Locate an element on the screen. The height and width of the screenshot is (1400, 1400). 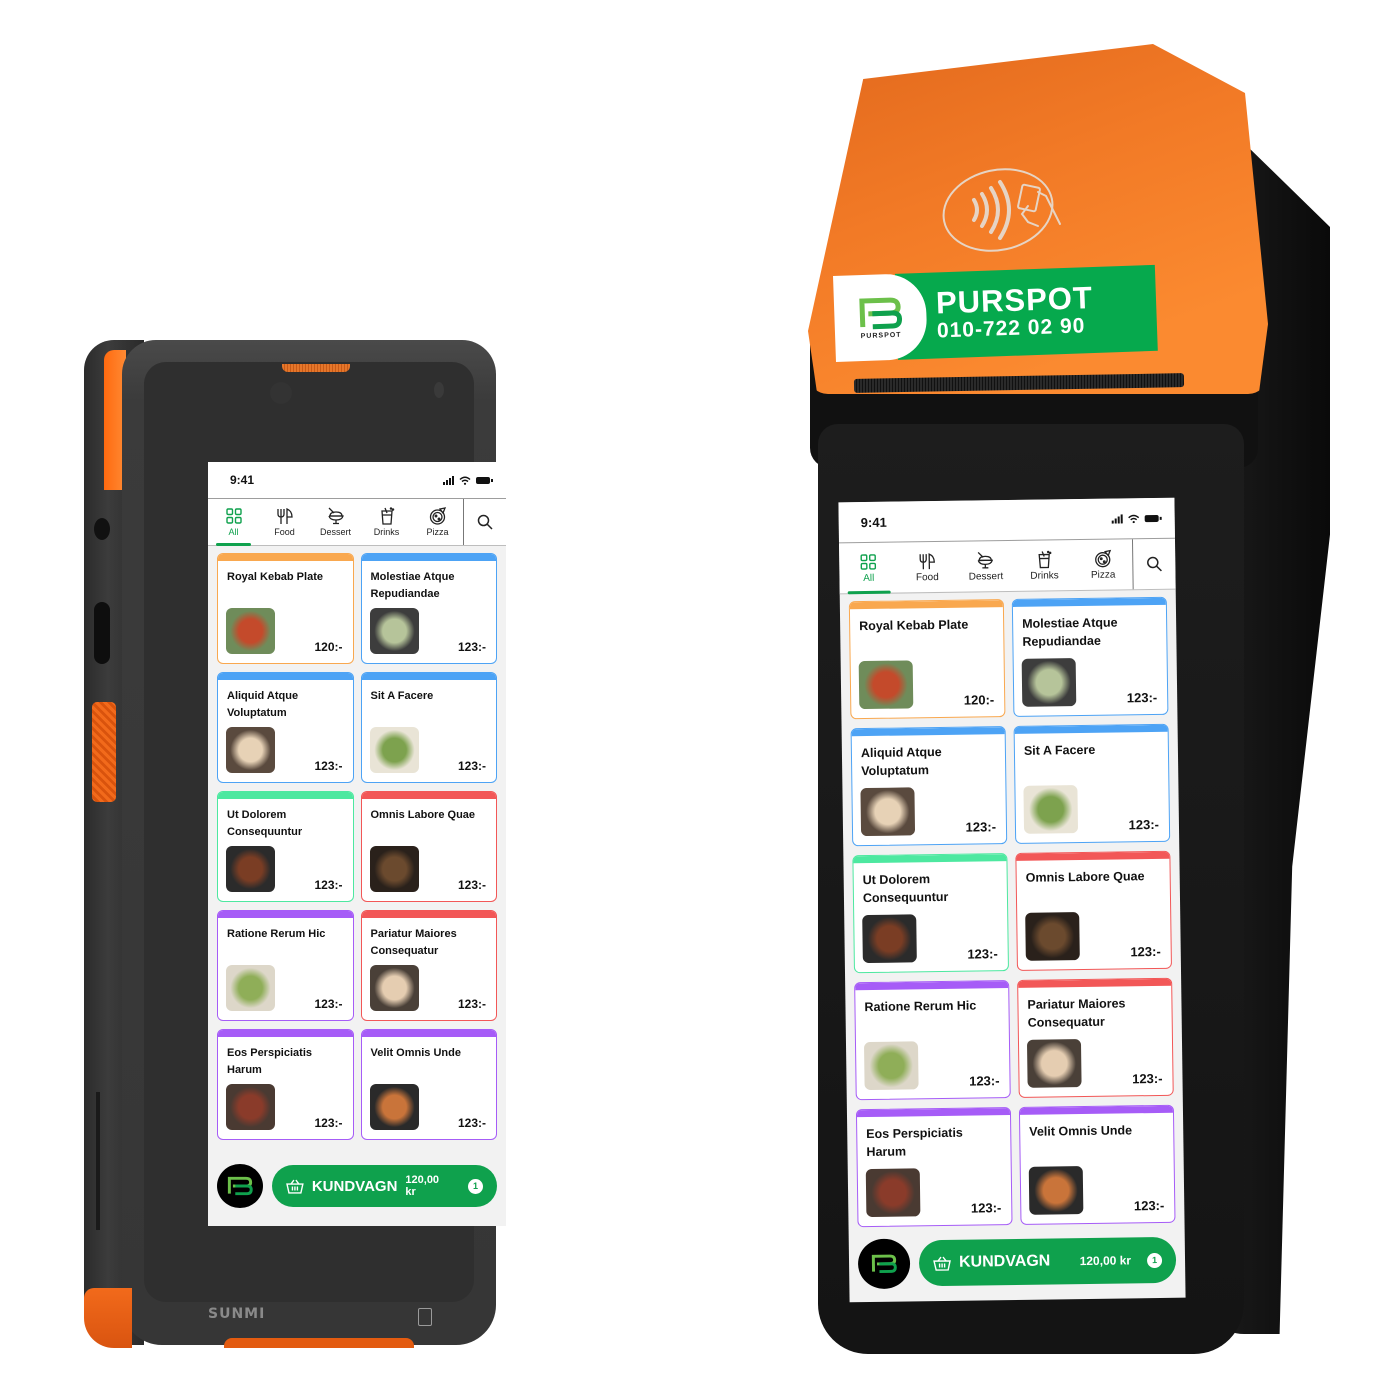
product-name: Pariatur Maiores Consequatur is located at coordinates (413, 942).